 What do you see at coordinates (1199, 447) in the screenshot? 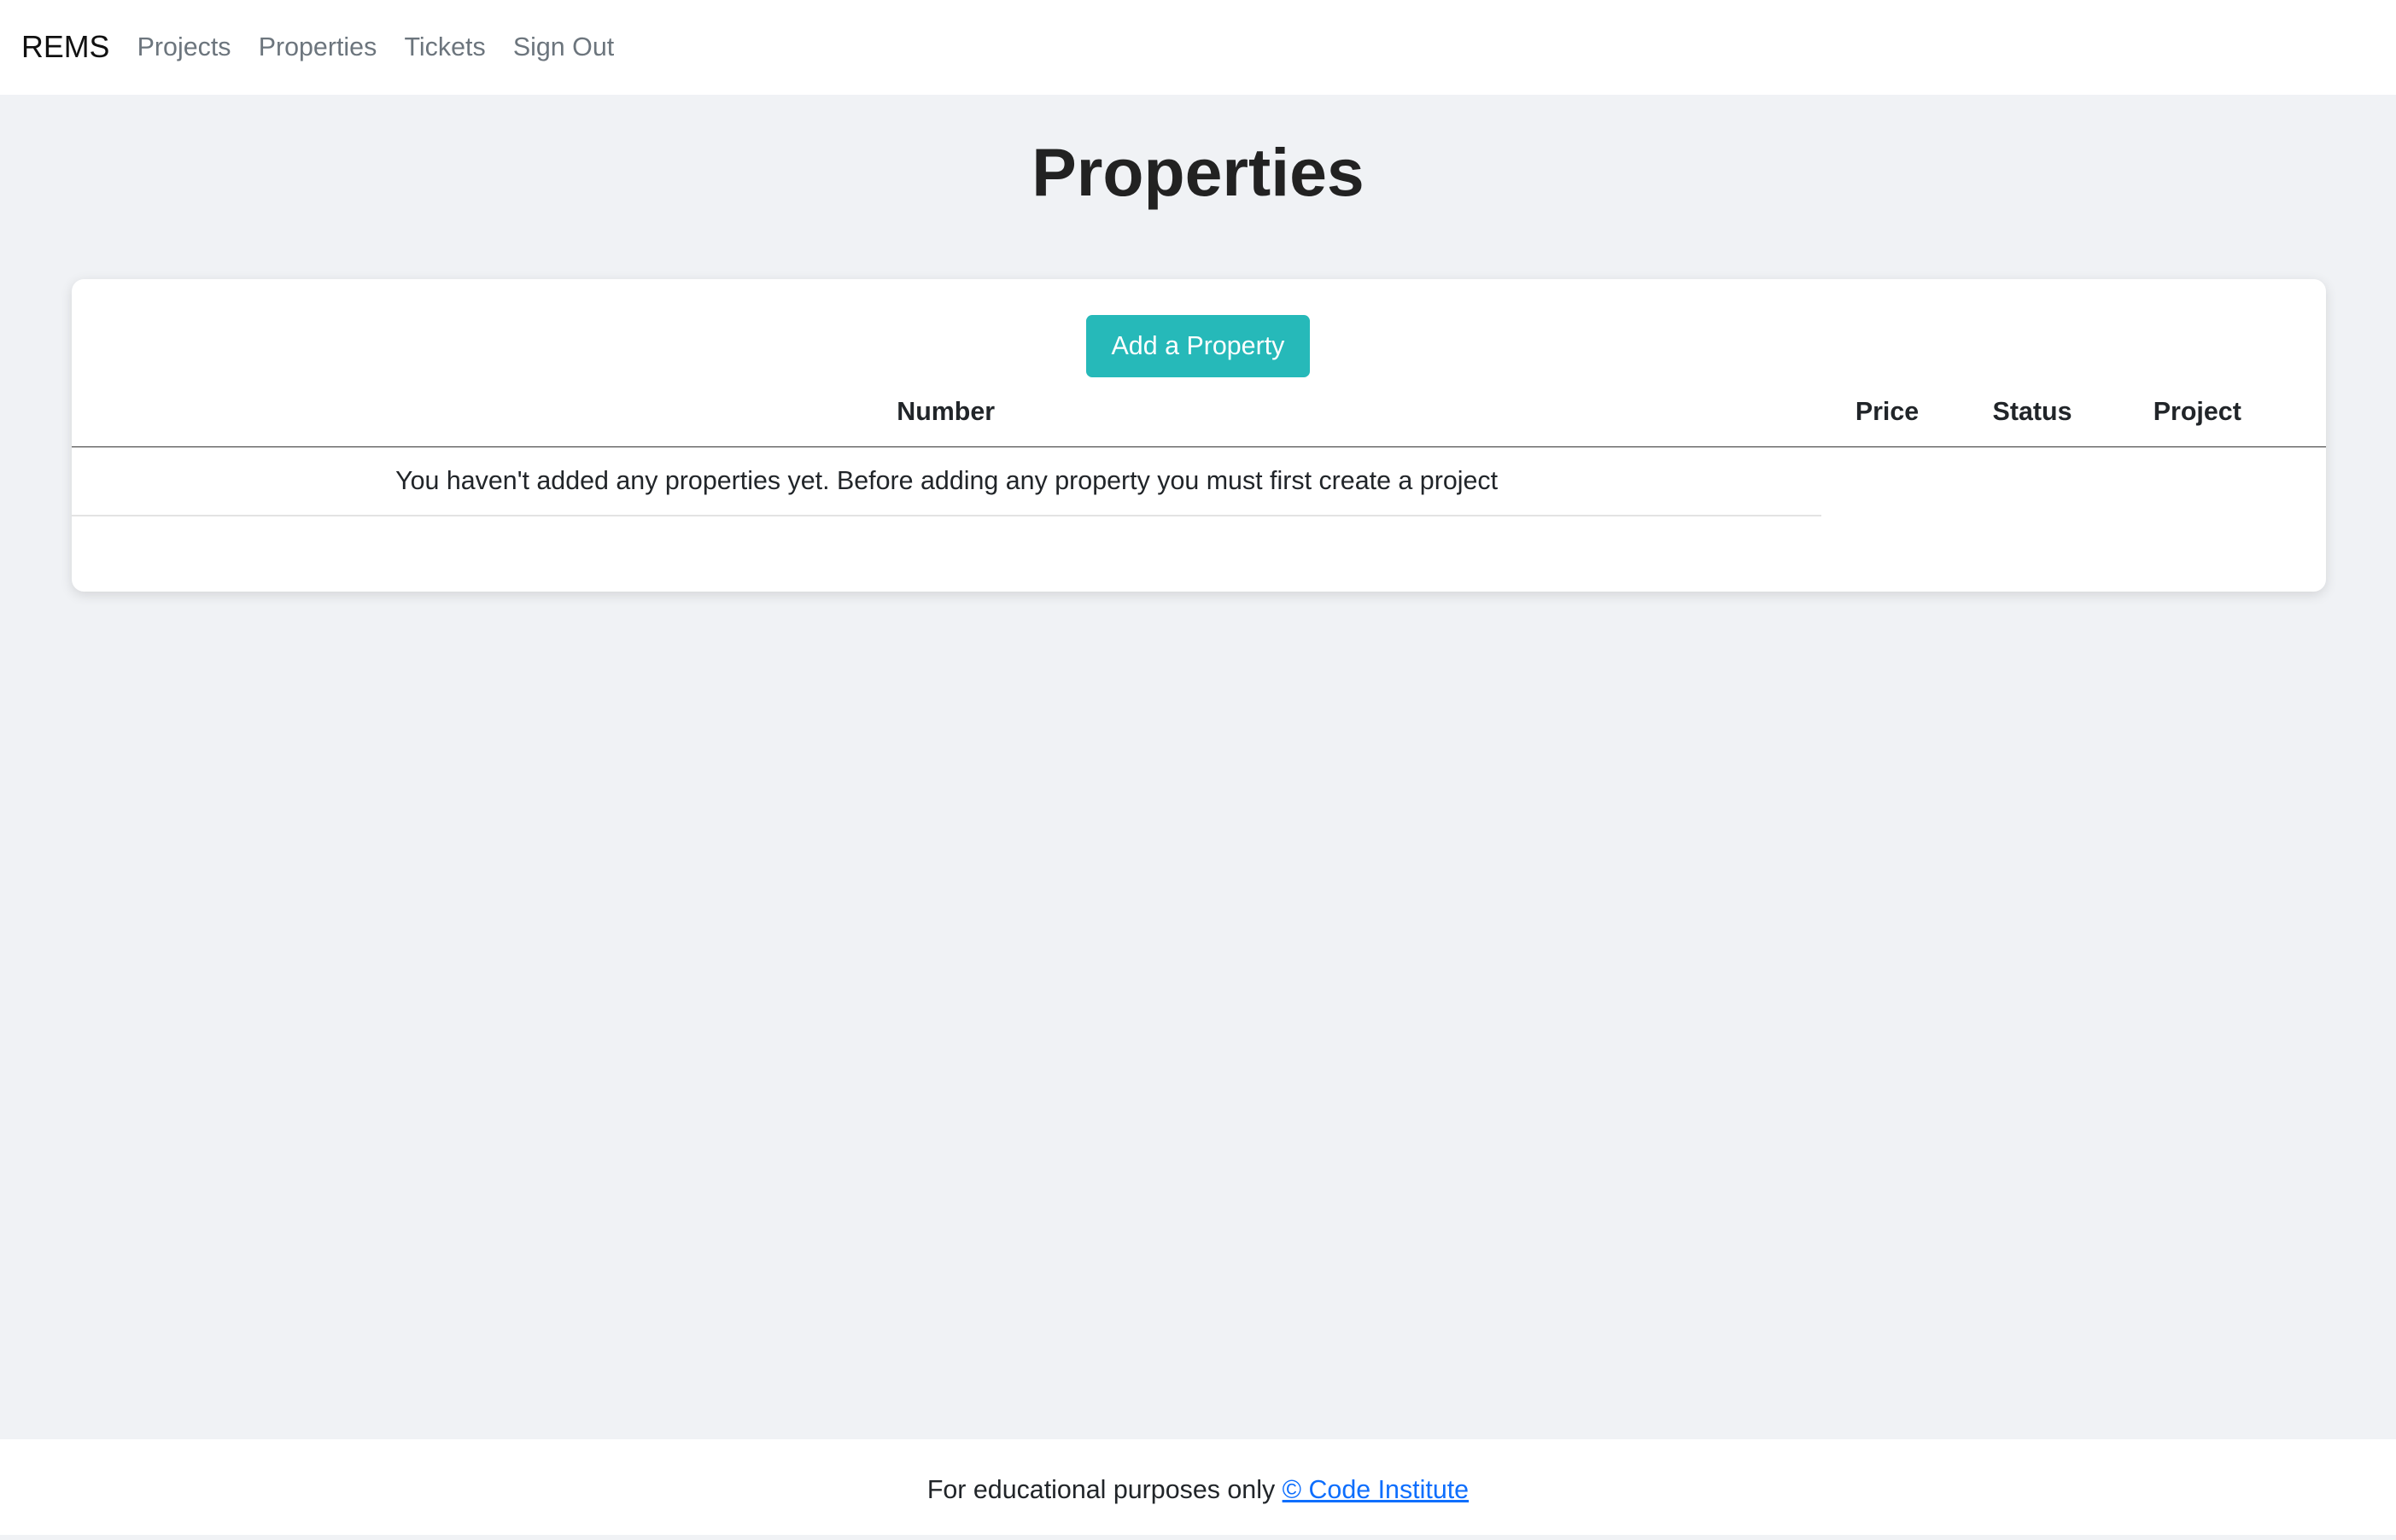
I see `header-divider` at bounding box center [1199, 447].